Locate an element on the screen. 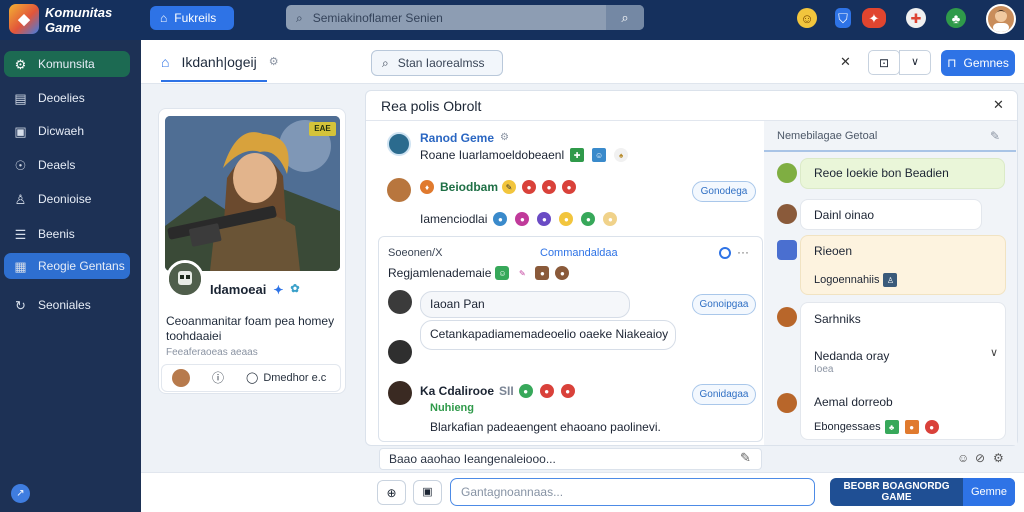 The height and width of the screenshot is (512, 1024). message-author: Beiodbam is located at coordinates (469, 187).